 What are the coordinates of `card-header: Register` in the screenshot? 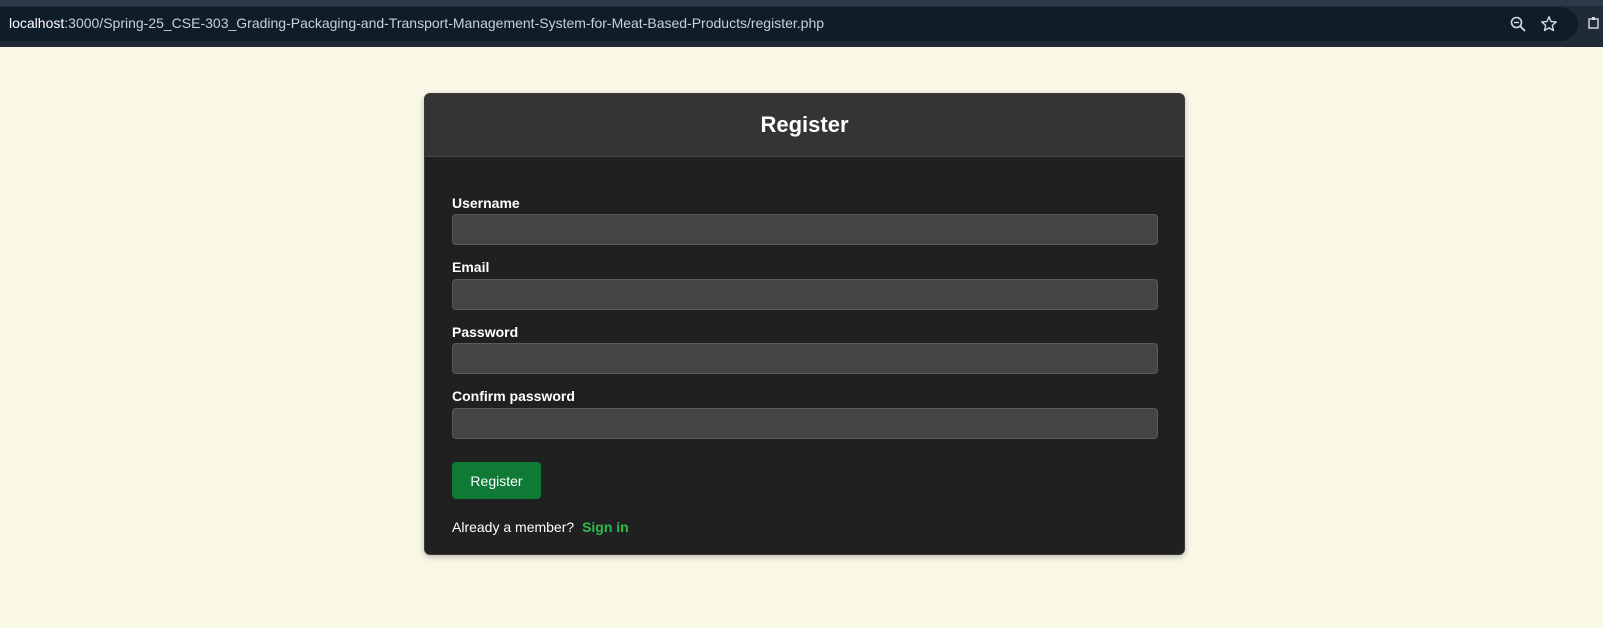 It's located at (804, 125).